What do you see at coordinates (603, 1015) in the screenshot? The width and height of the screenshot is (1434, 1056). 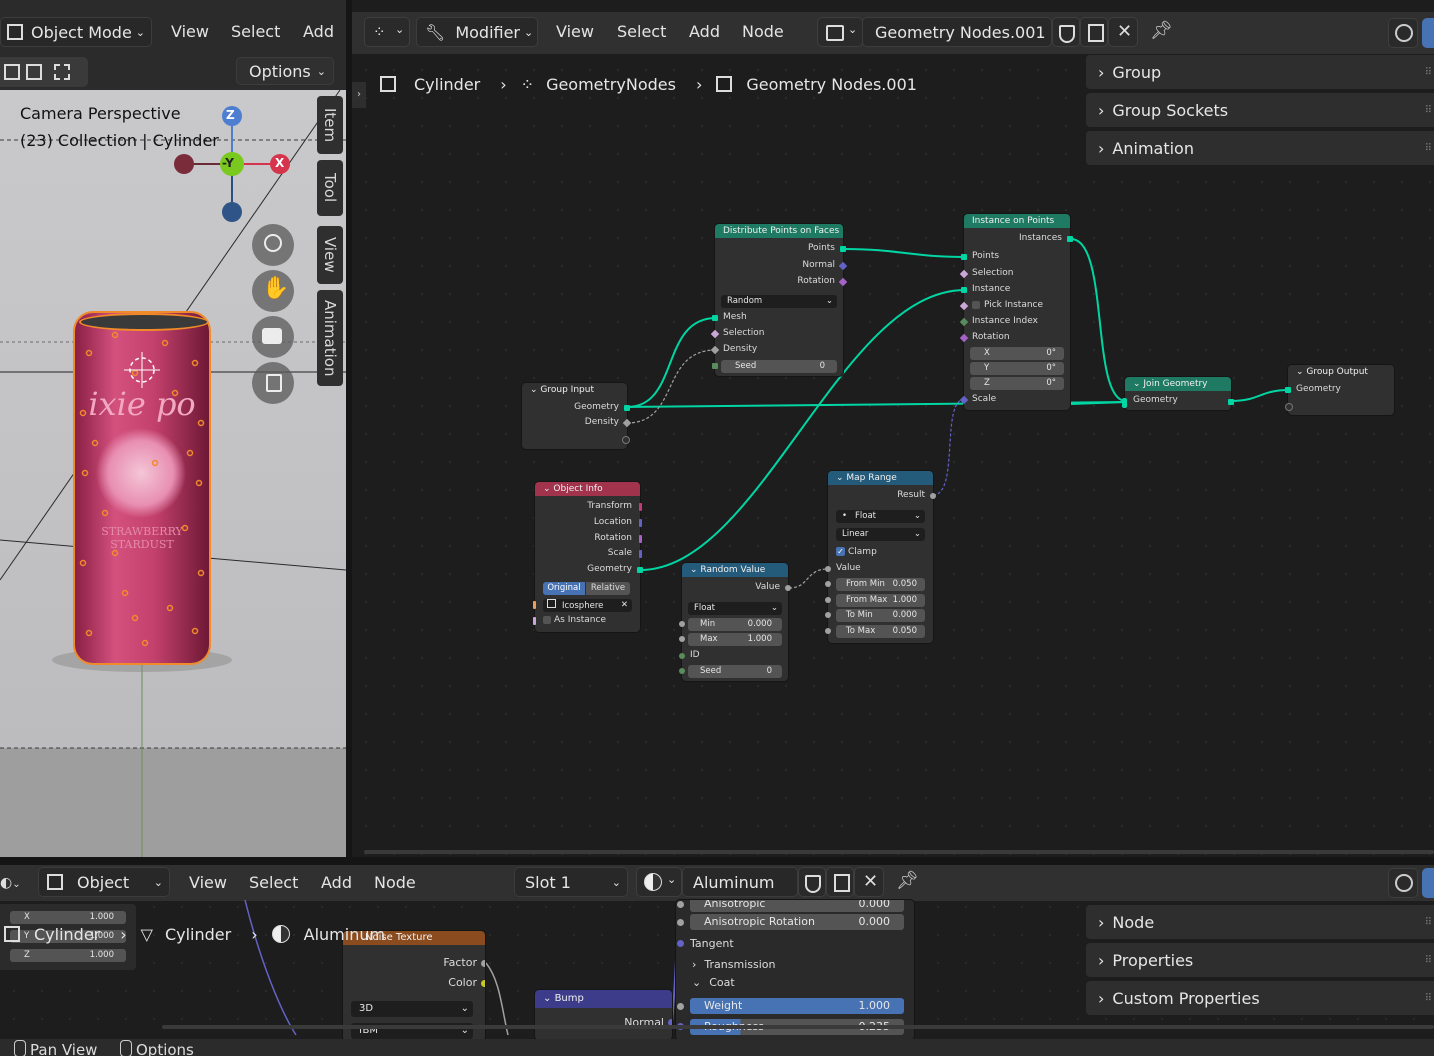 I see `node-bump: ⌄ Bump Normal` at bounding box center [603, 1015].